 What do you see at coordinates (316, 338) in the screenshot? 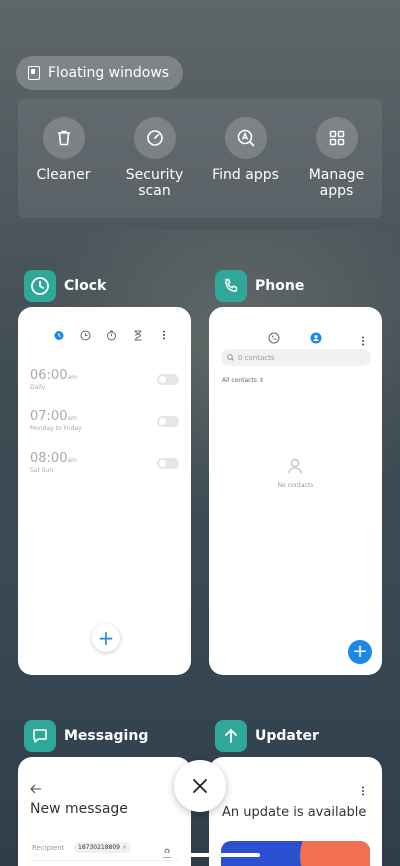
I see `contacts-tab-icon` at bounding box center [316, 338].